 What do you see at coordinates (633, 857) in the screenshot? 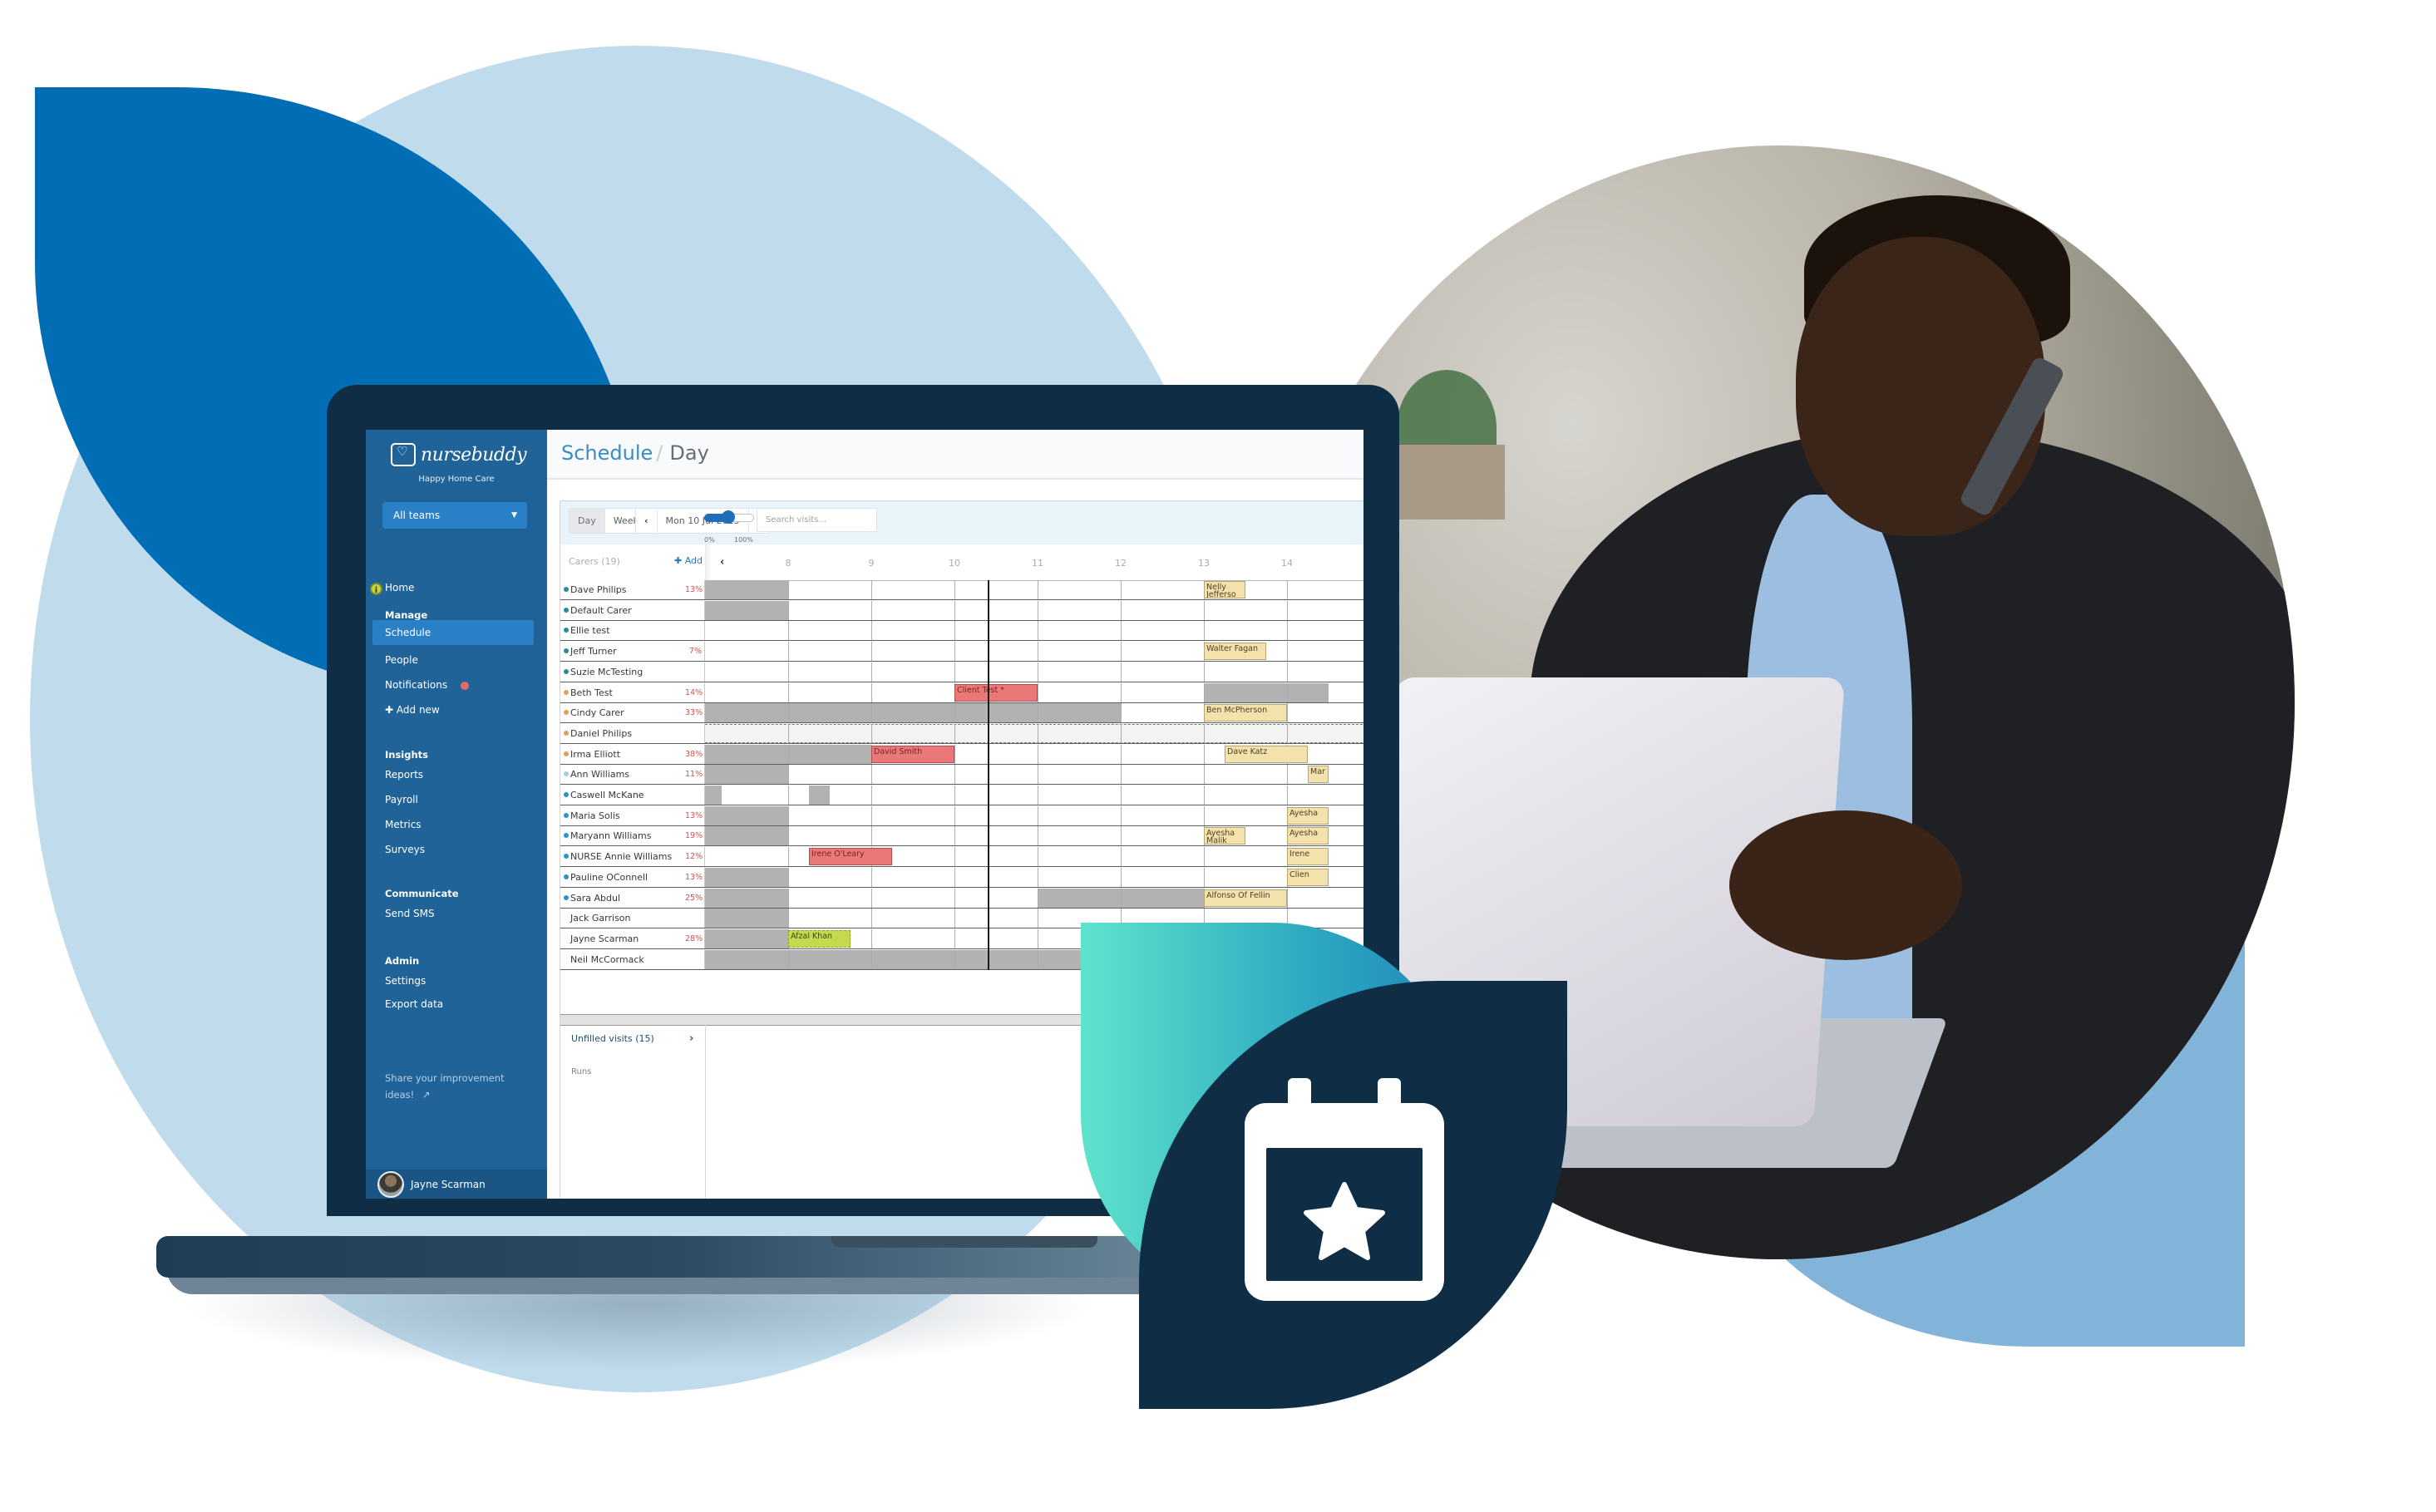
I see `carer-cell: NURSE Annie Williams 12%` at bounding box center [633, 857].